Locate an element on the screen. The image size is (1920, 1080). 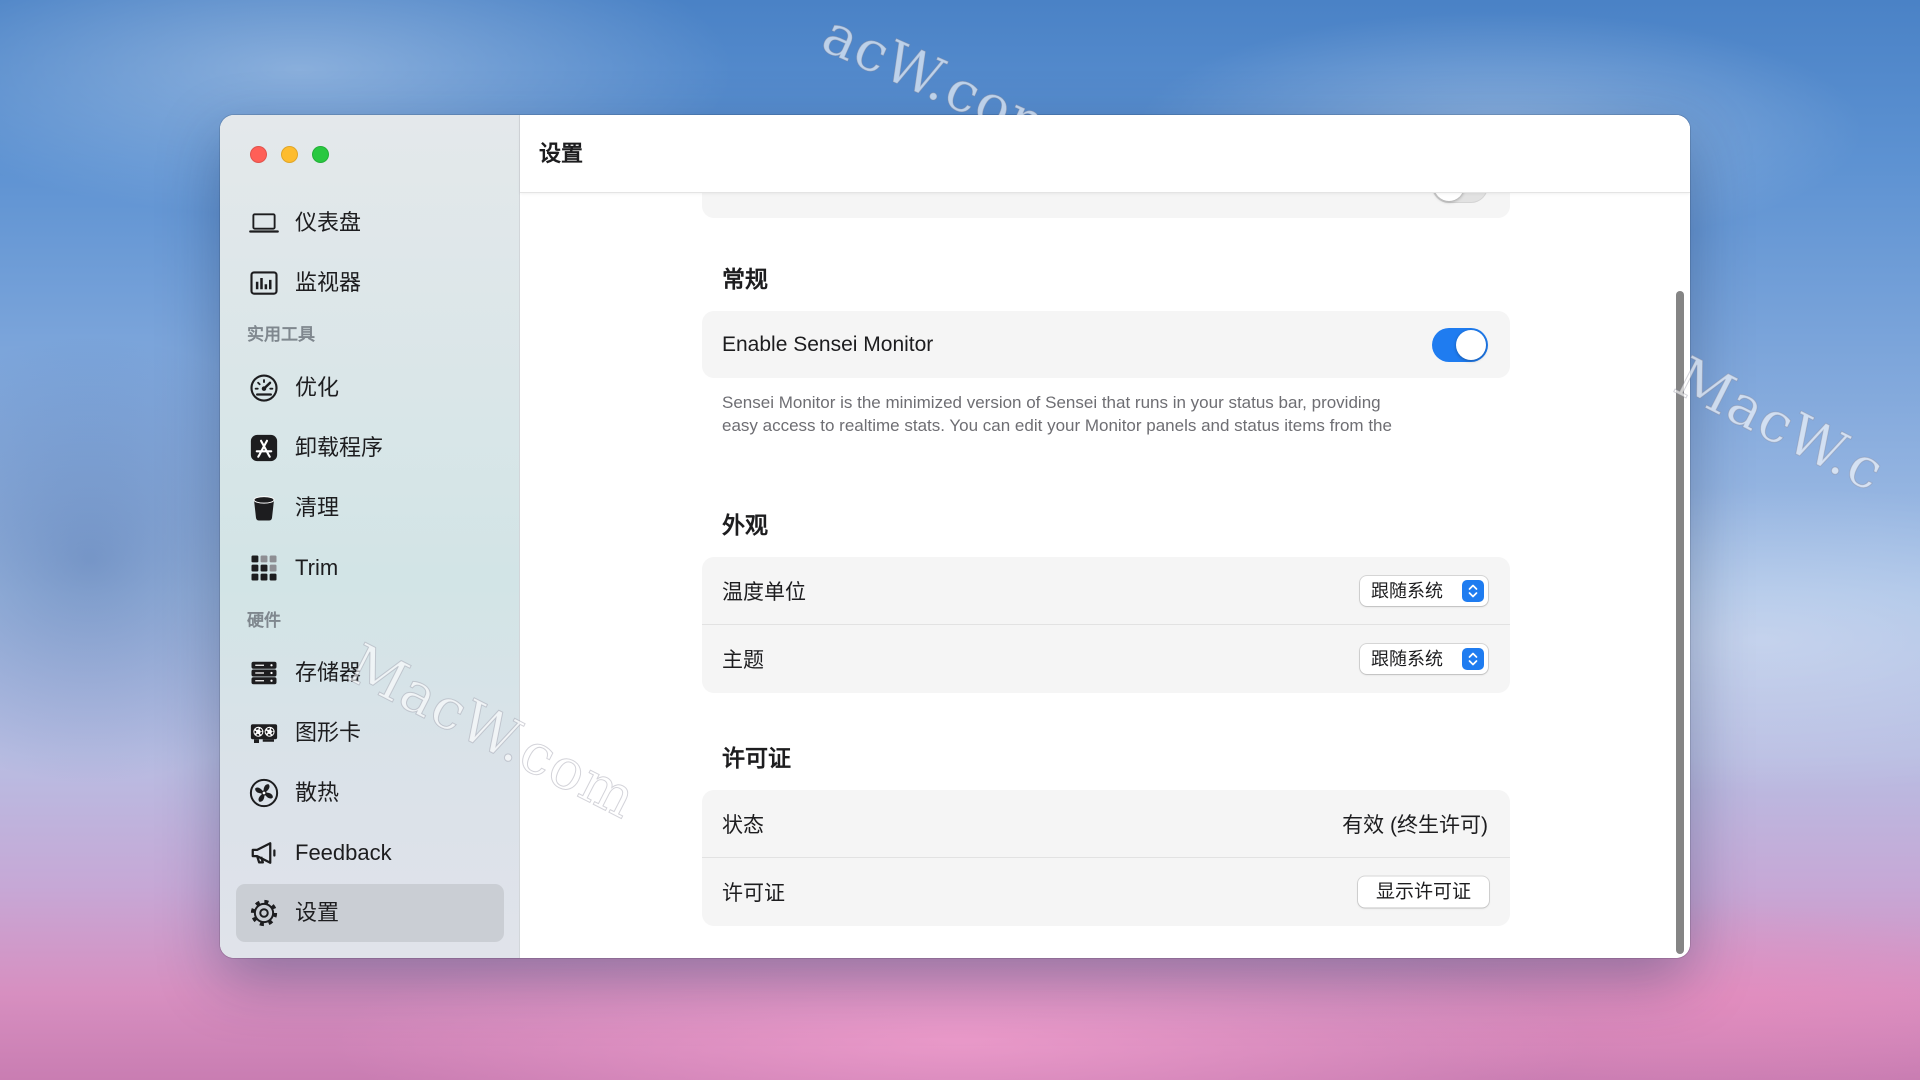
appearance-card: 温度单位 跟随系统 主题 跟随系统 is located at coordinates (1106, 625).